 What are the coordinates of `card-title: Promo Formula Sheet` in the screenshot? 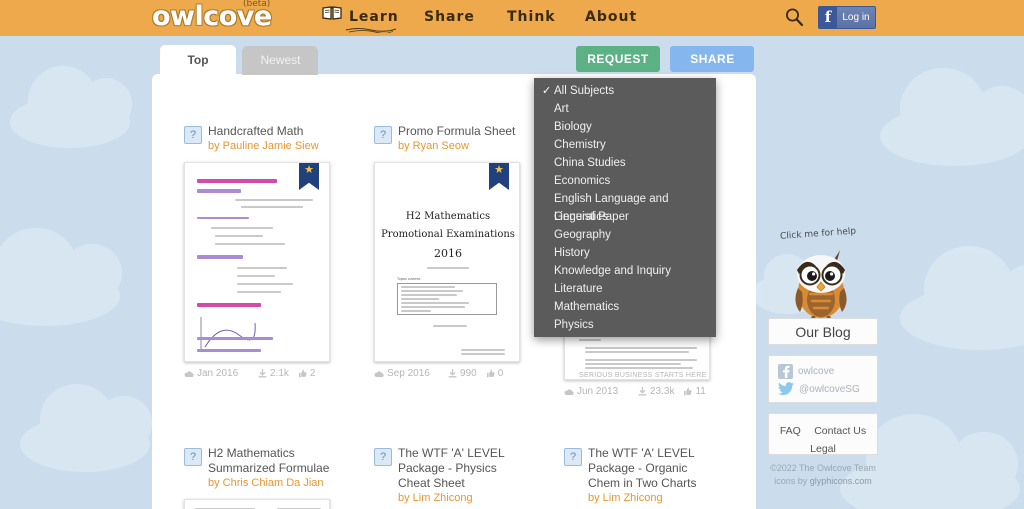 It's located at (456, 131).